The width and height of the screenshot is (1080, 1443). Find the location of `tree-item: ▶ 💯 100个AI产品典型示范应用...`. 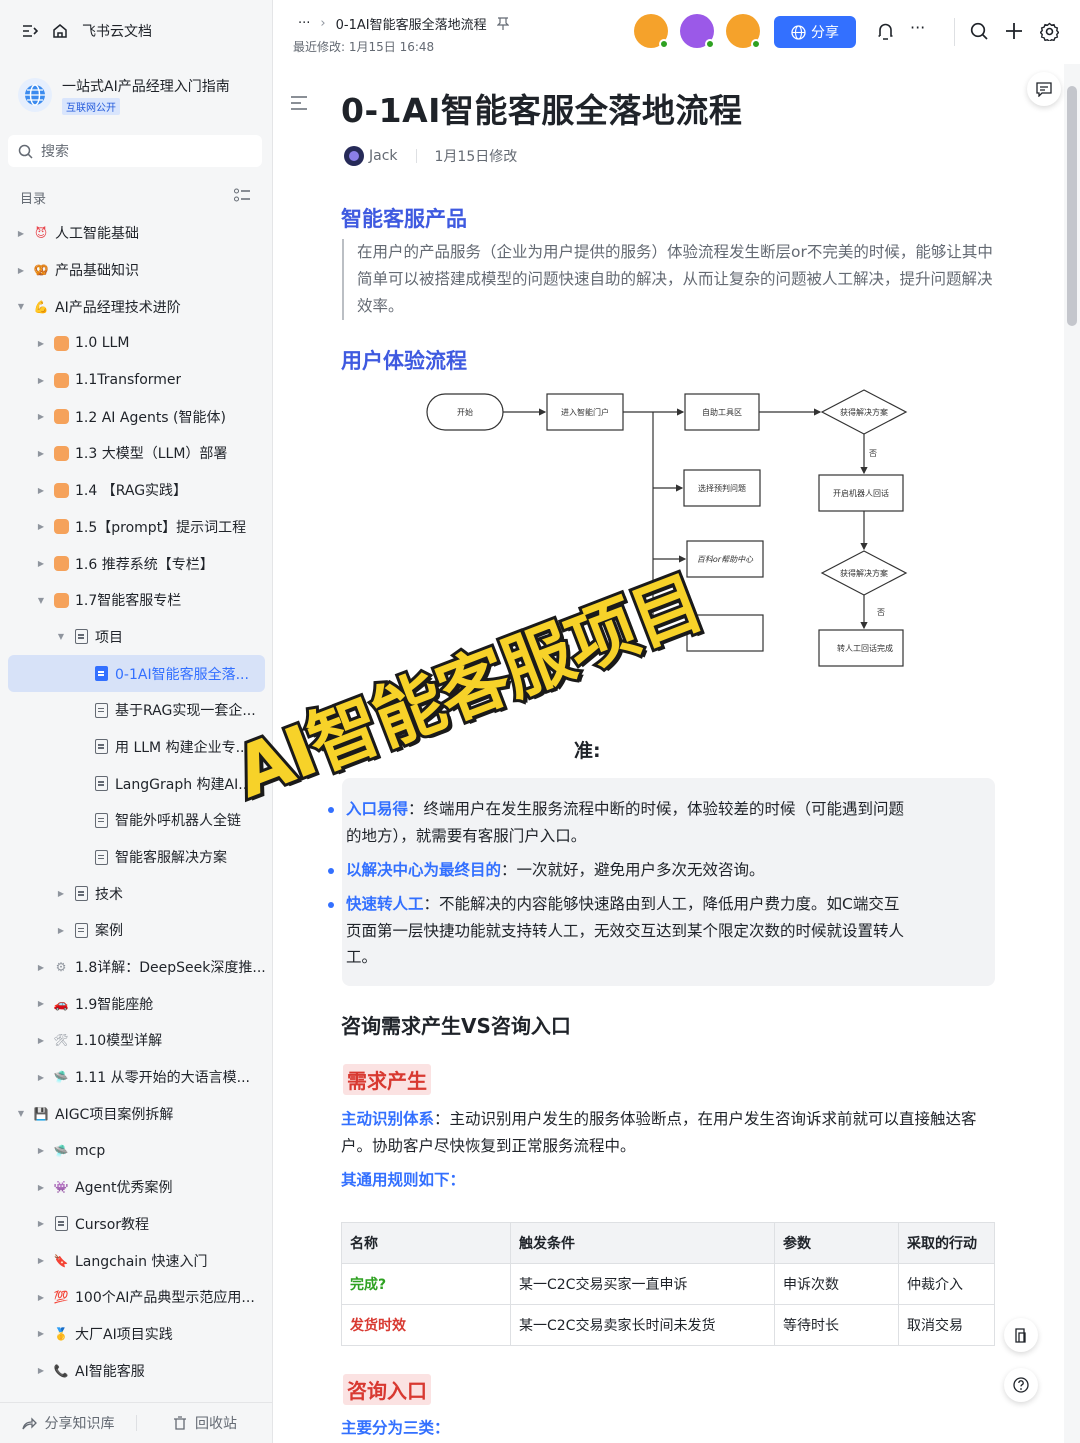

tree-item: ▶ 💯 100个AI产品典型示范应用... is located at coordinates (136, 1297).